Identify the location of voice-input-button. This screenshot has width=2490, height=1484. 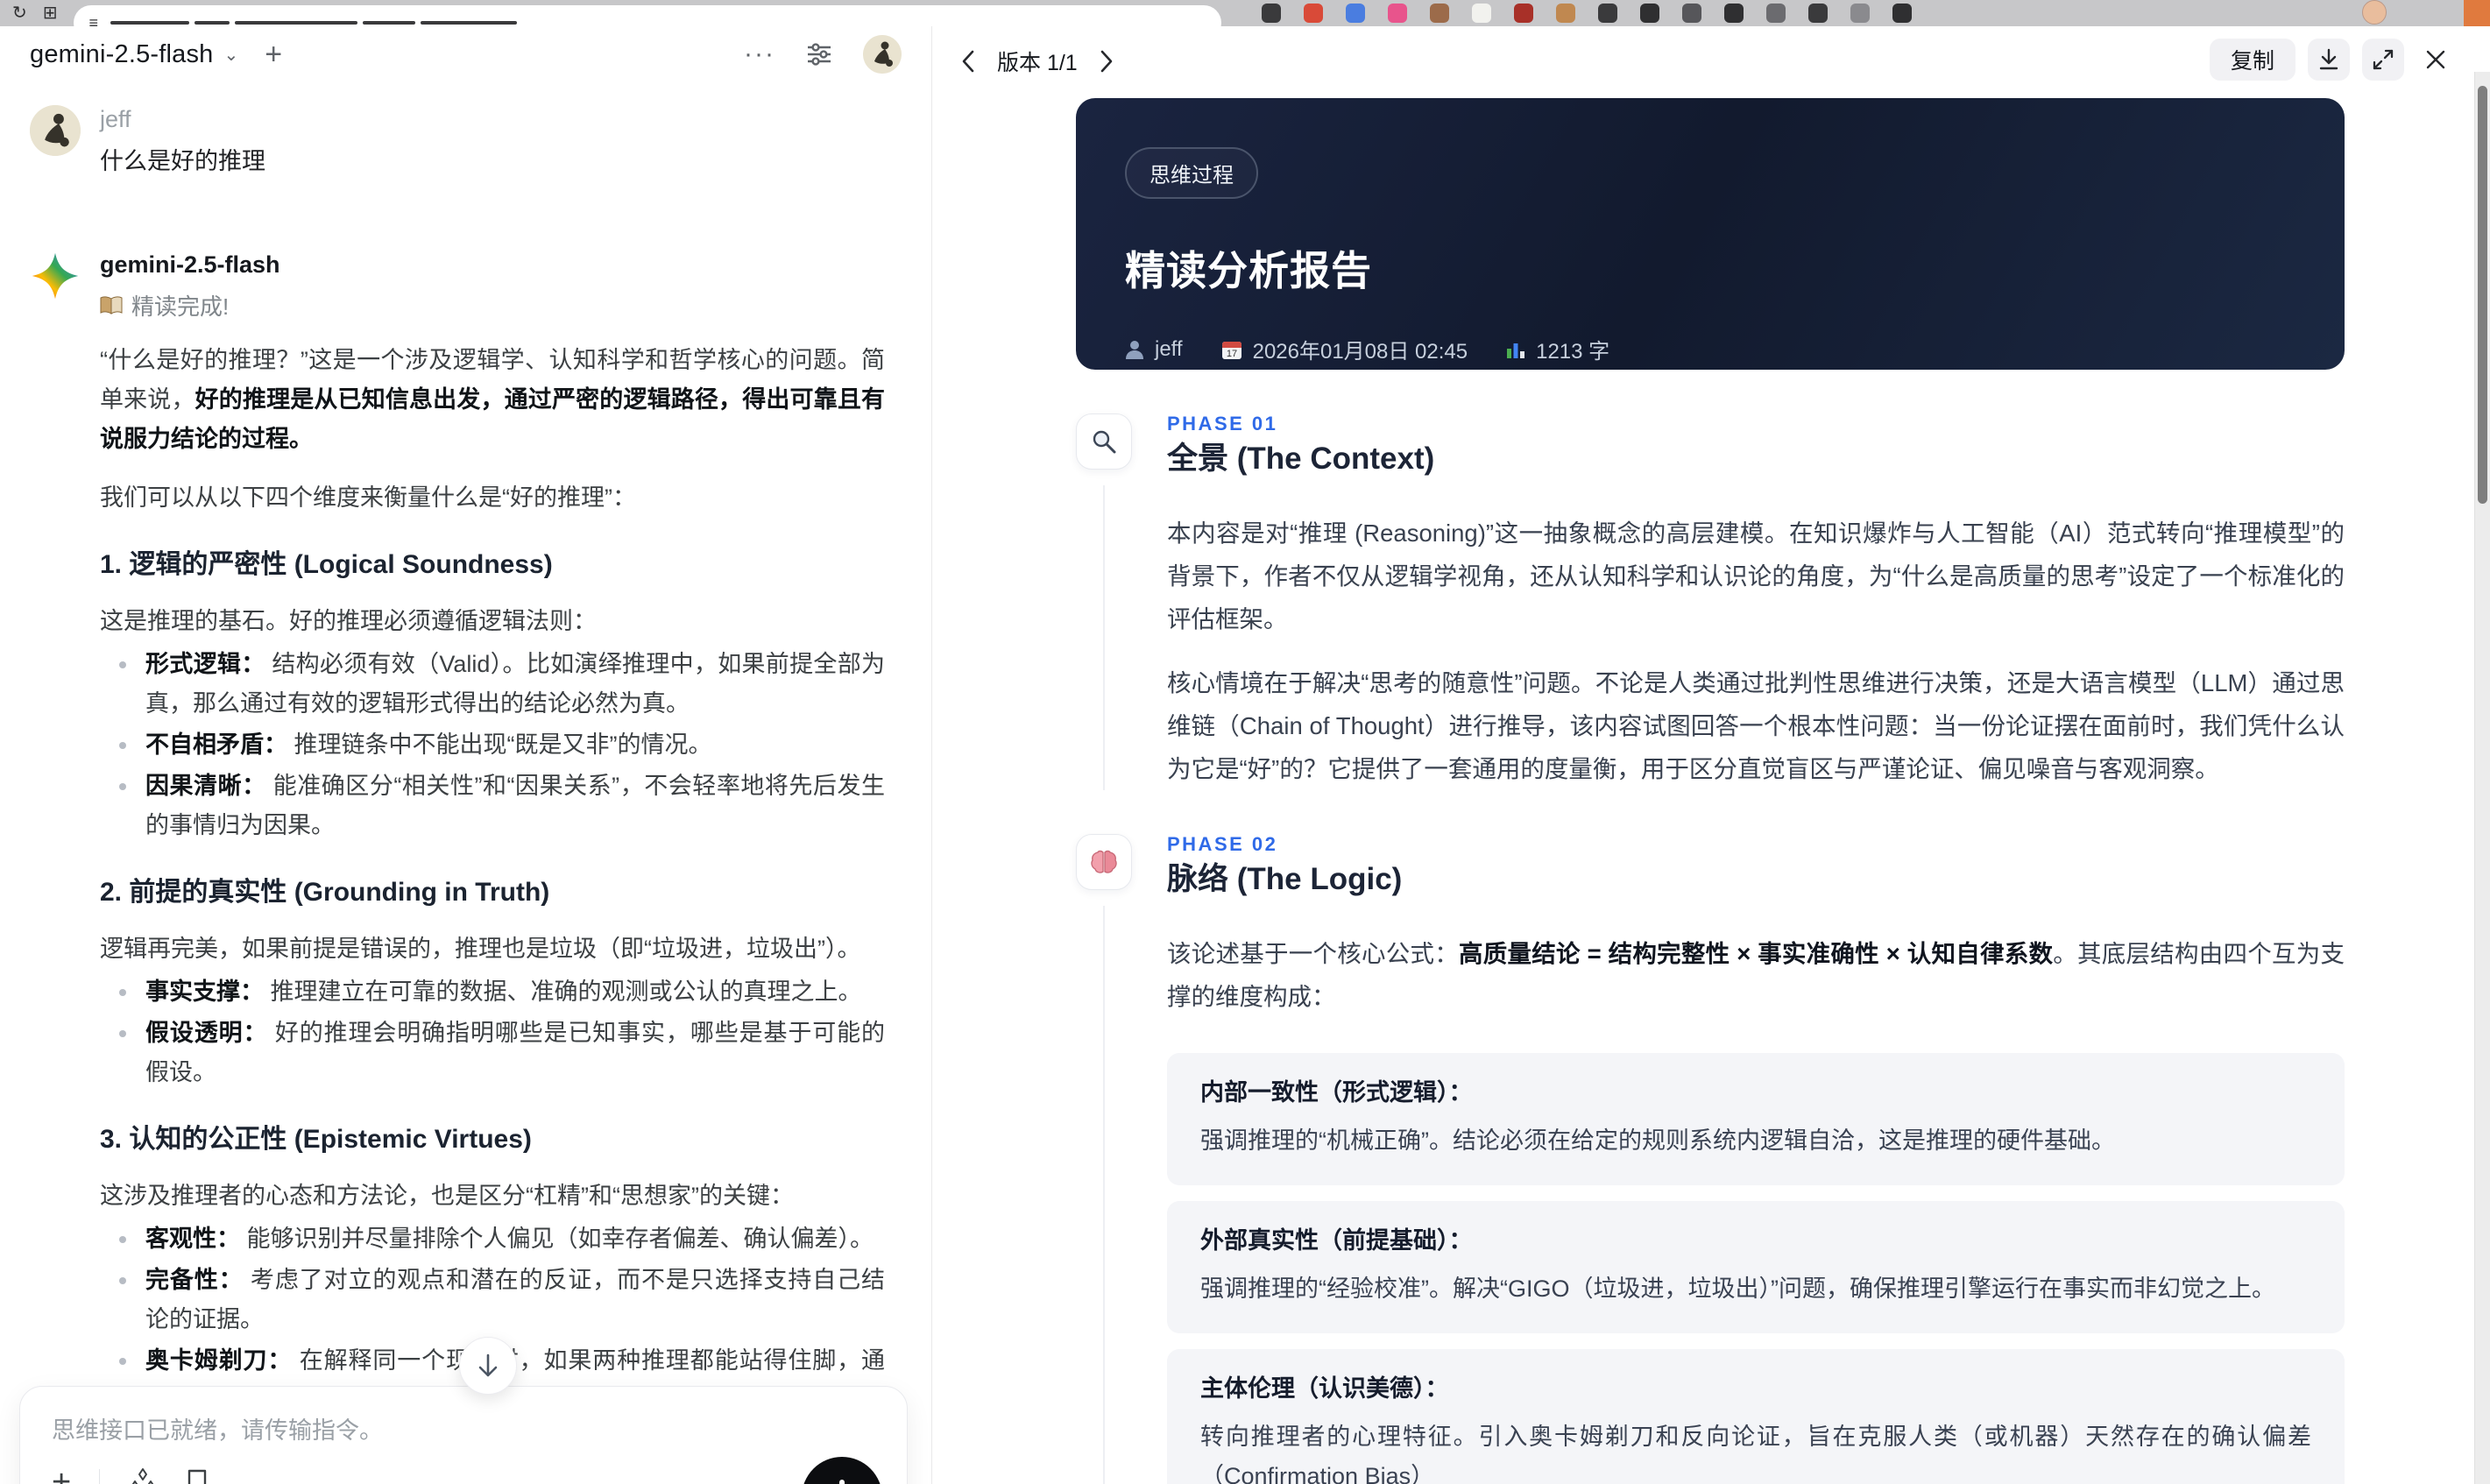
(842, 1470).